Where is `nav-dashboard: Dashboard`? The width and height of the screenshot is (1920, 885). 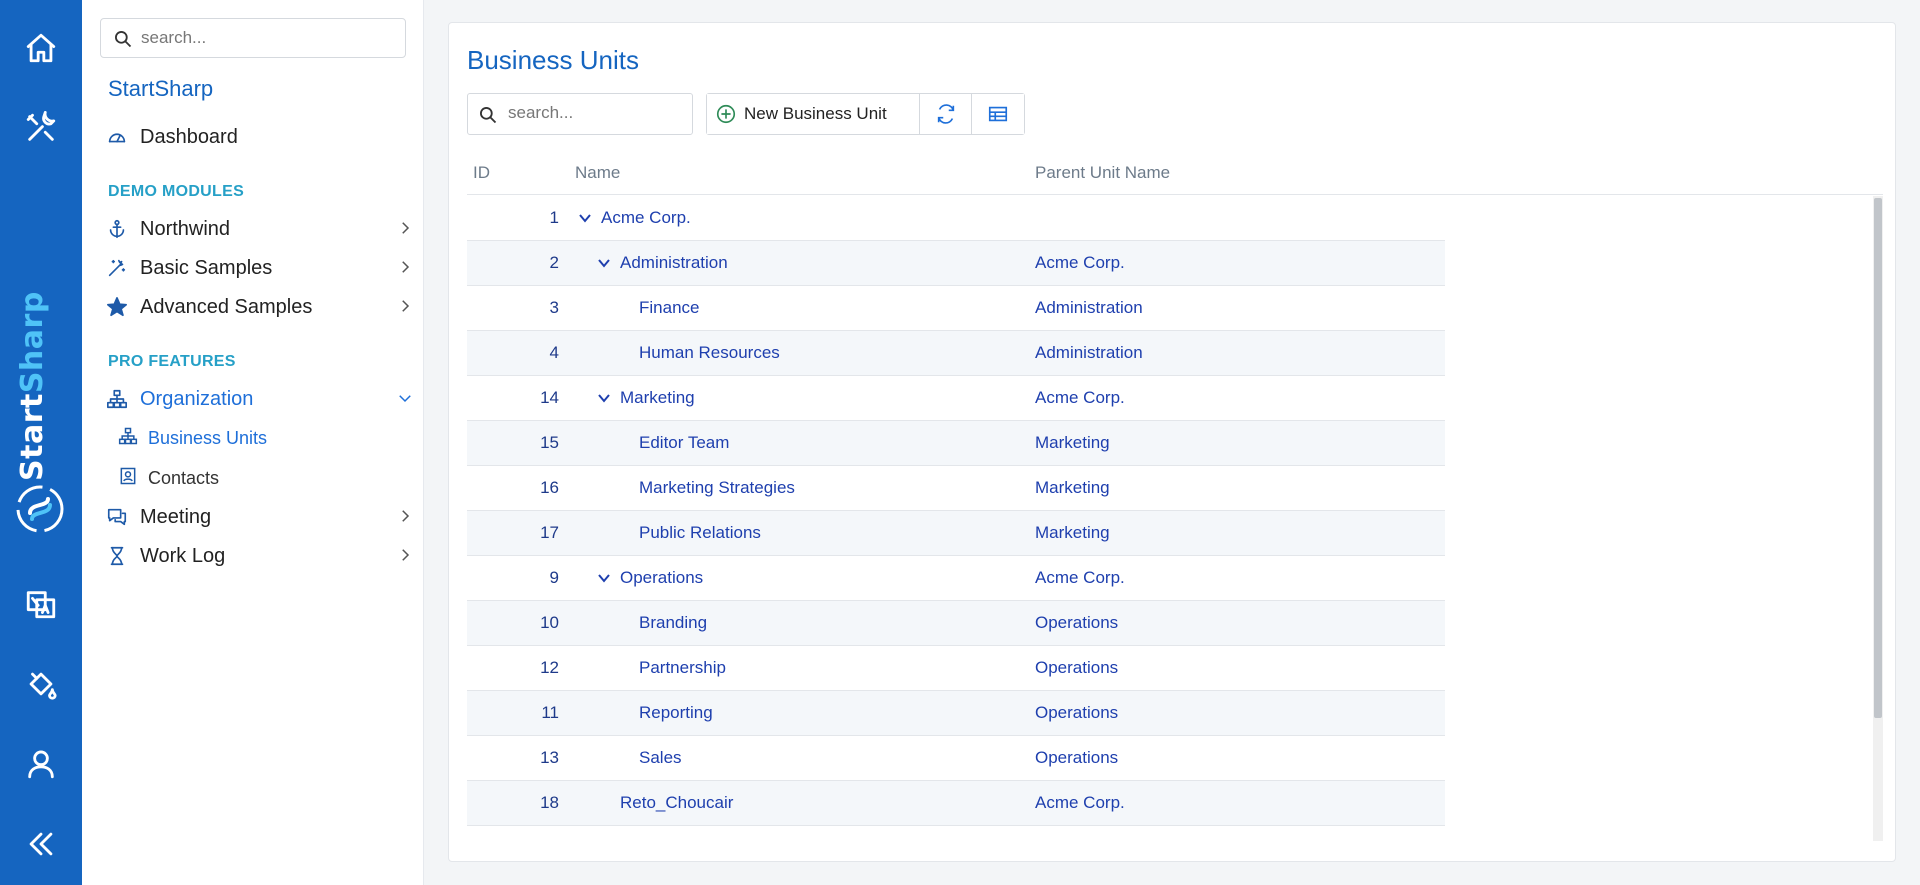
nav-dashboard: Dashboard is located at coordinates (259, 137).